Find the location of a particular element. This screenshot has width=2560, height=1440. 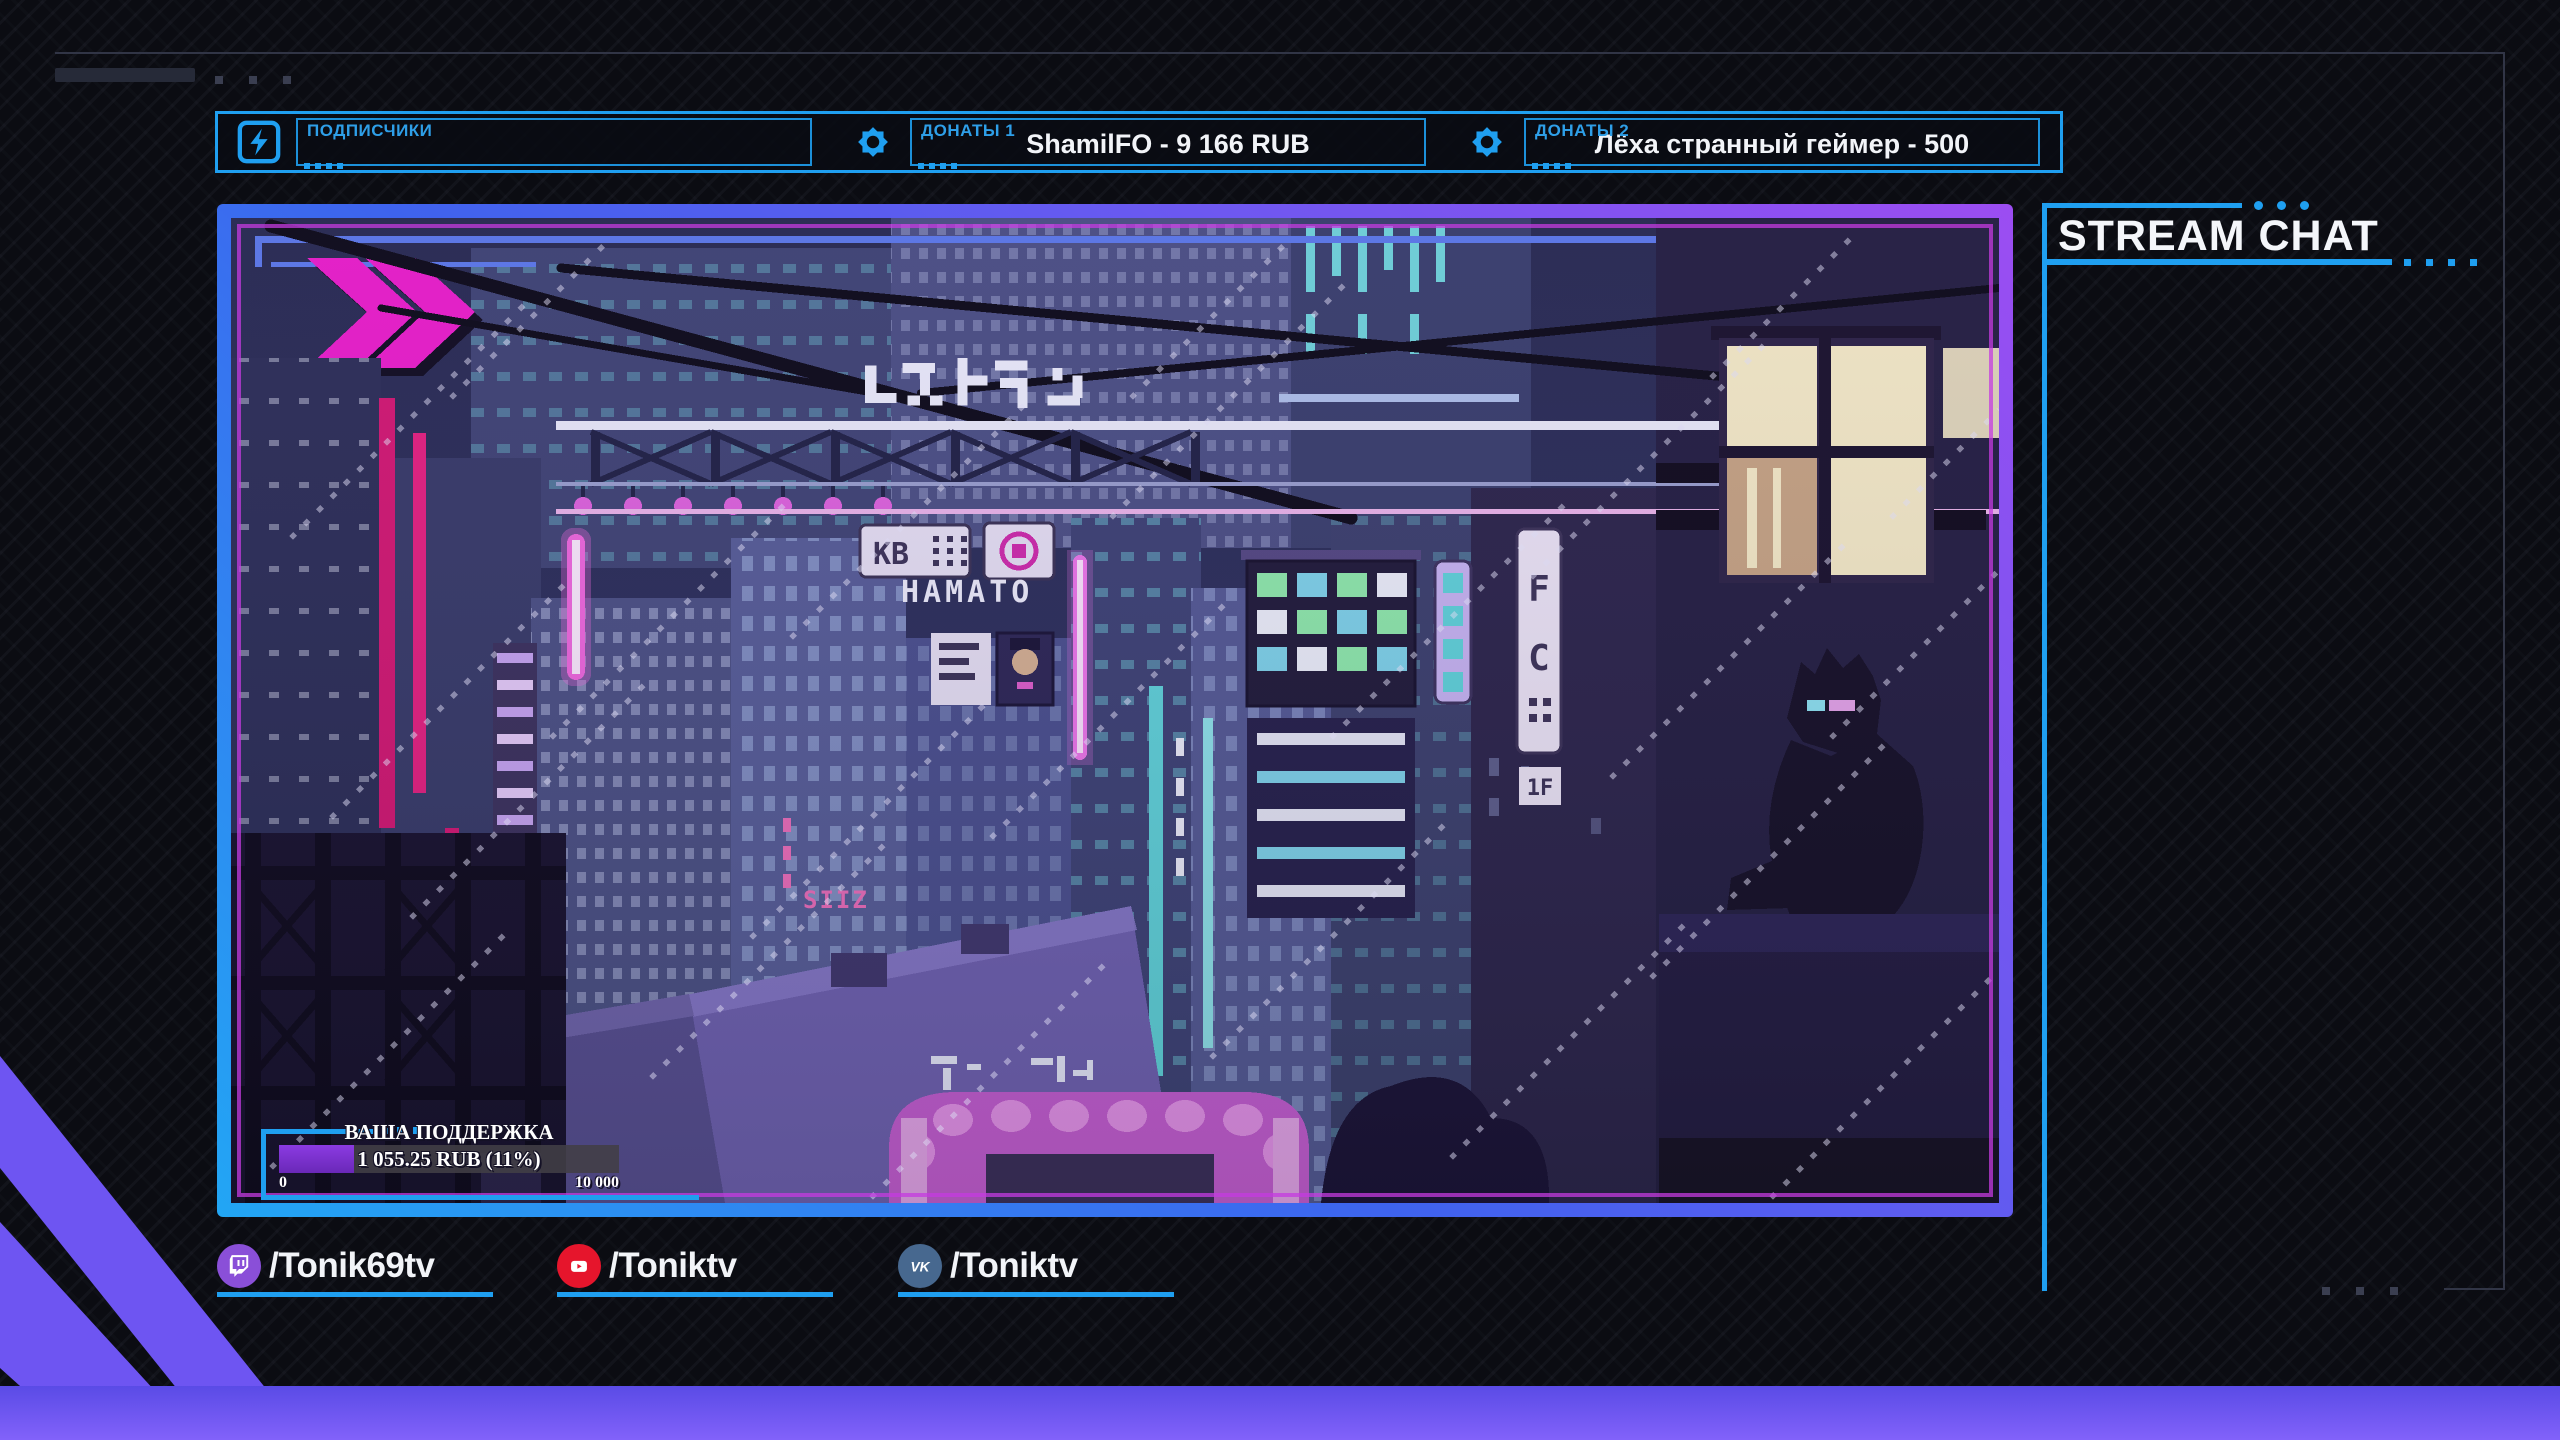

support-progress-value: 1 055.25 RUB (11%) is located at coordinates (449, 1159).